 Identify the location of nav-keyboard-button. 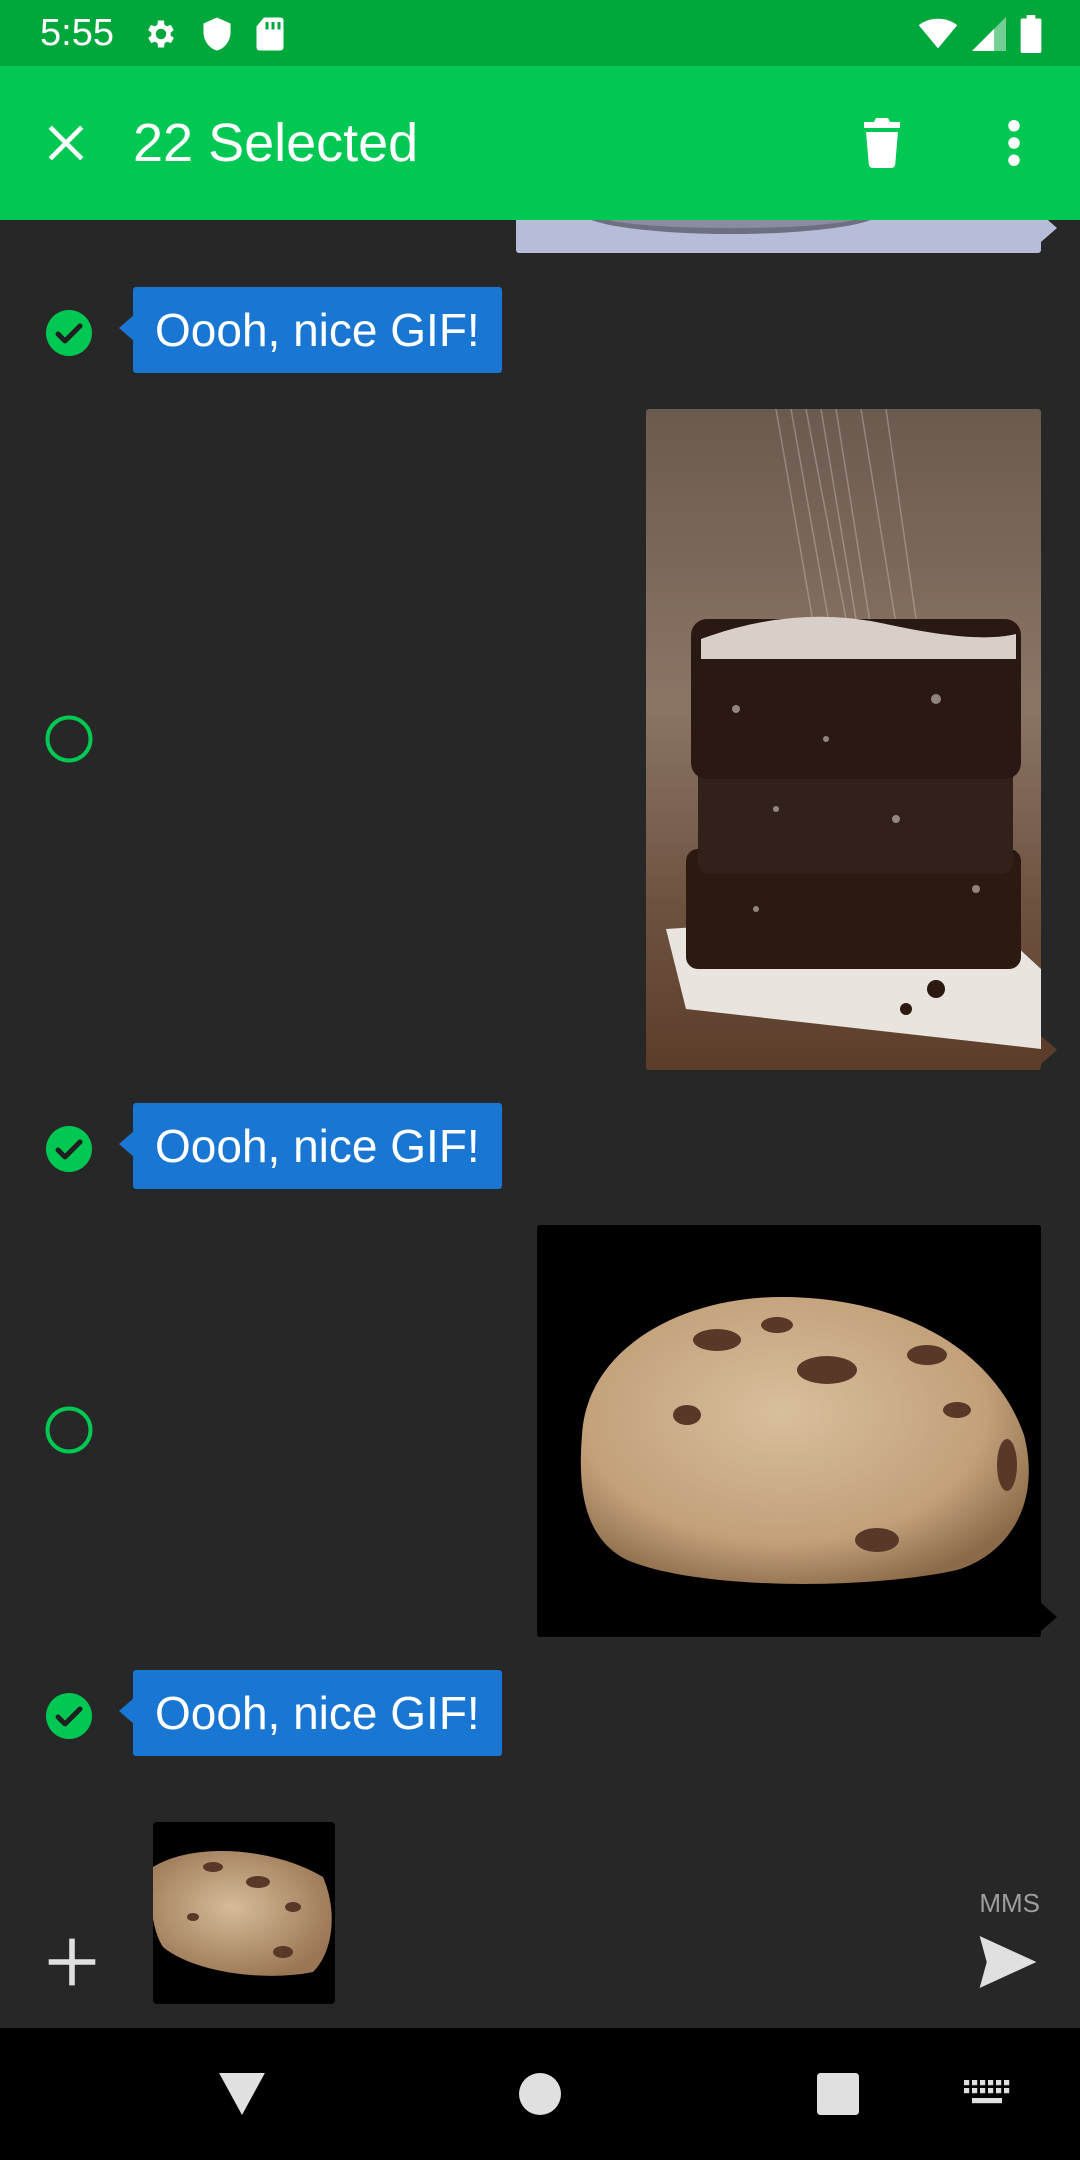
(987, 2094).